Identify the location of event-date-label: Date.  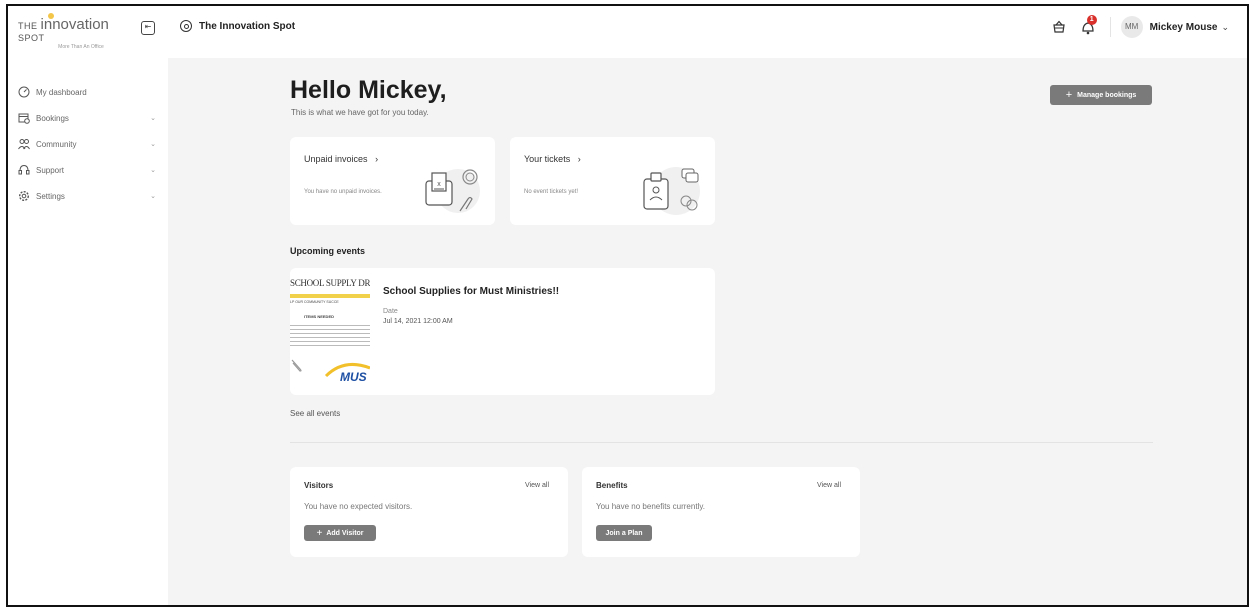
(390, 311).